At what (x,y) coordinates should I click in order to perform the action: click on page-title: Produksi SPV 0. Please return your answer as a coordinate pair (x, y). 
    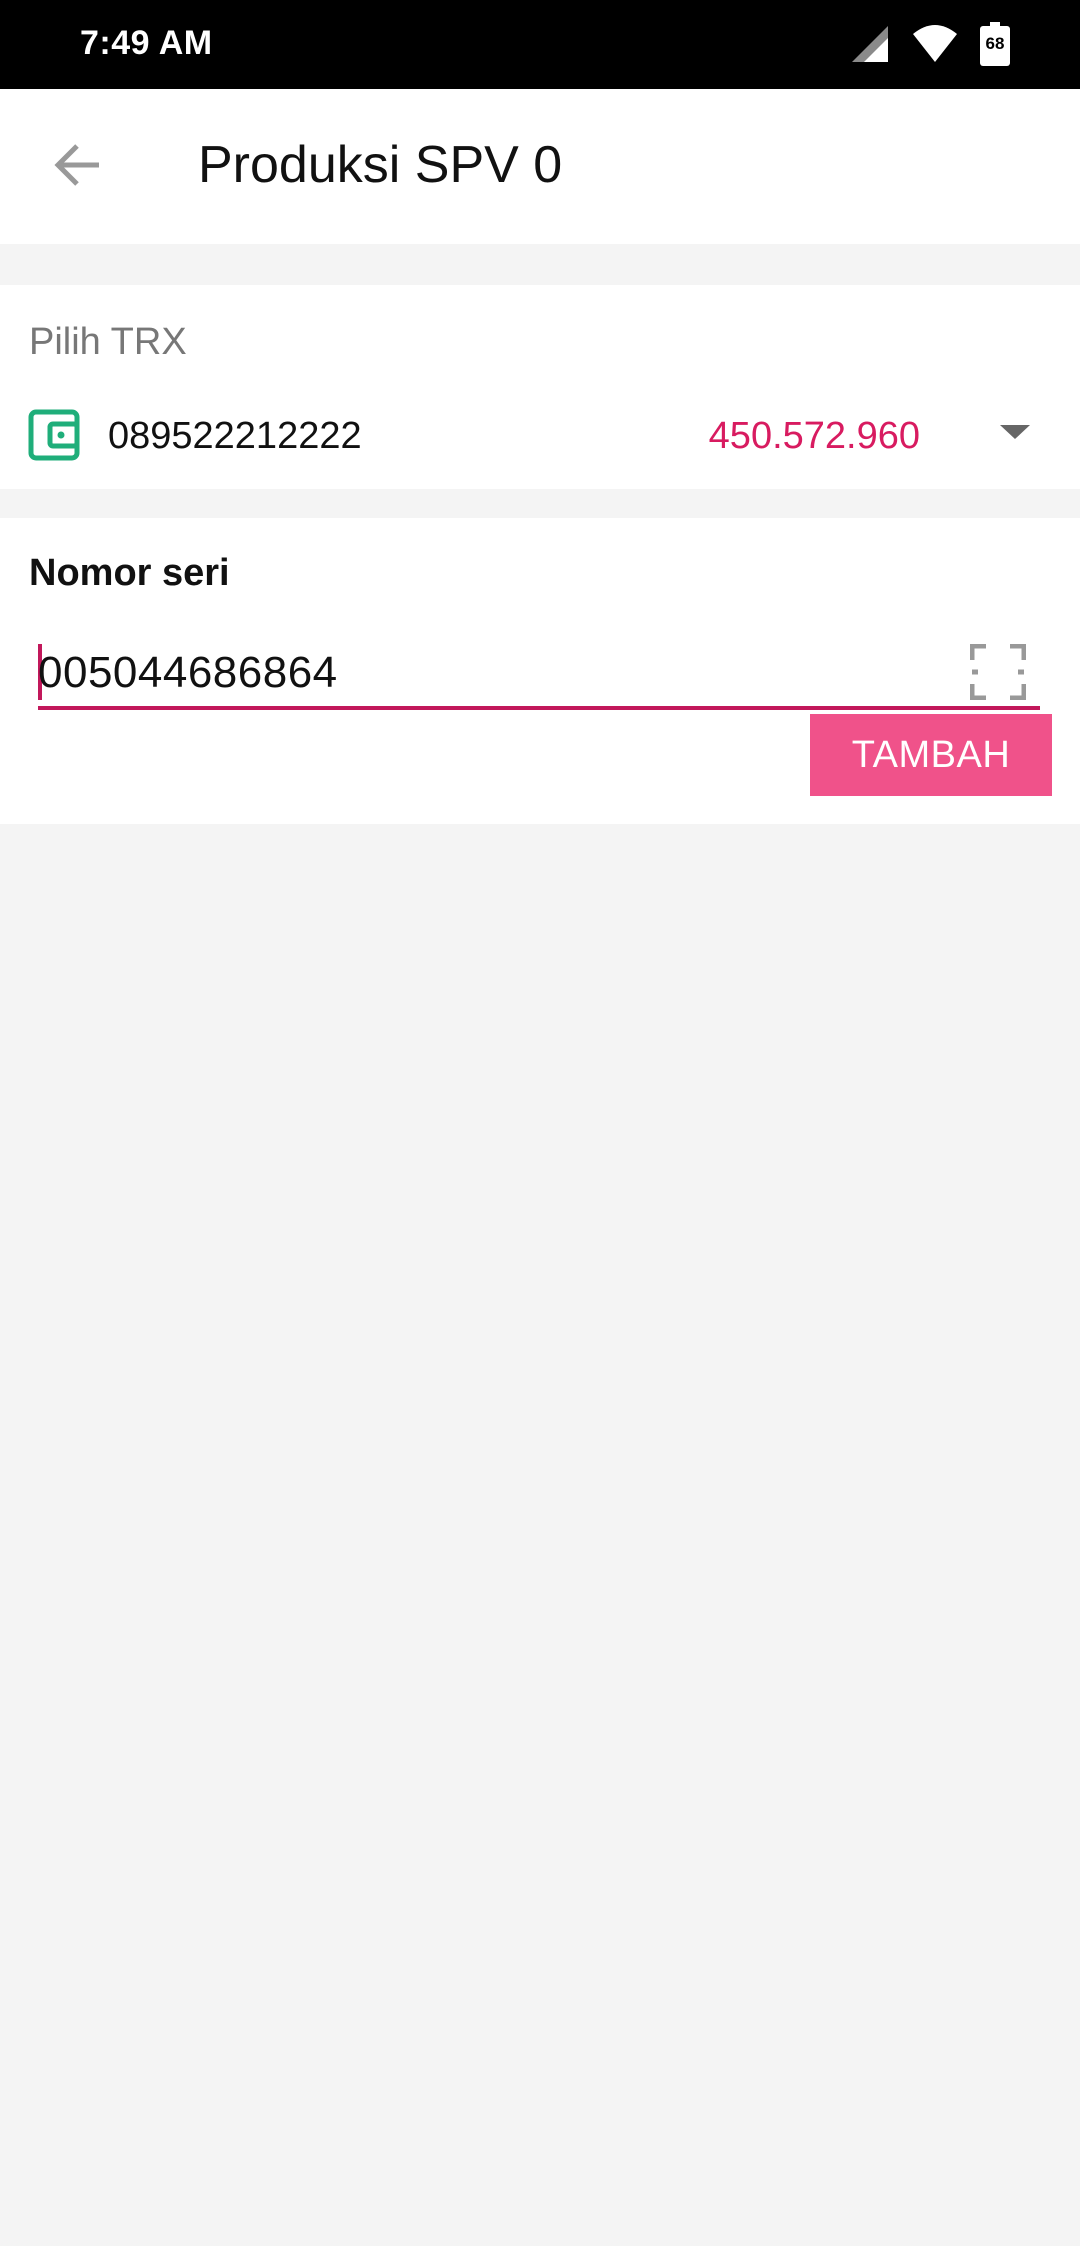
    Looking at the image, I should click on (380, 165).